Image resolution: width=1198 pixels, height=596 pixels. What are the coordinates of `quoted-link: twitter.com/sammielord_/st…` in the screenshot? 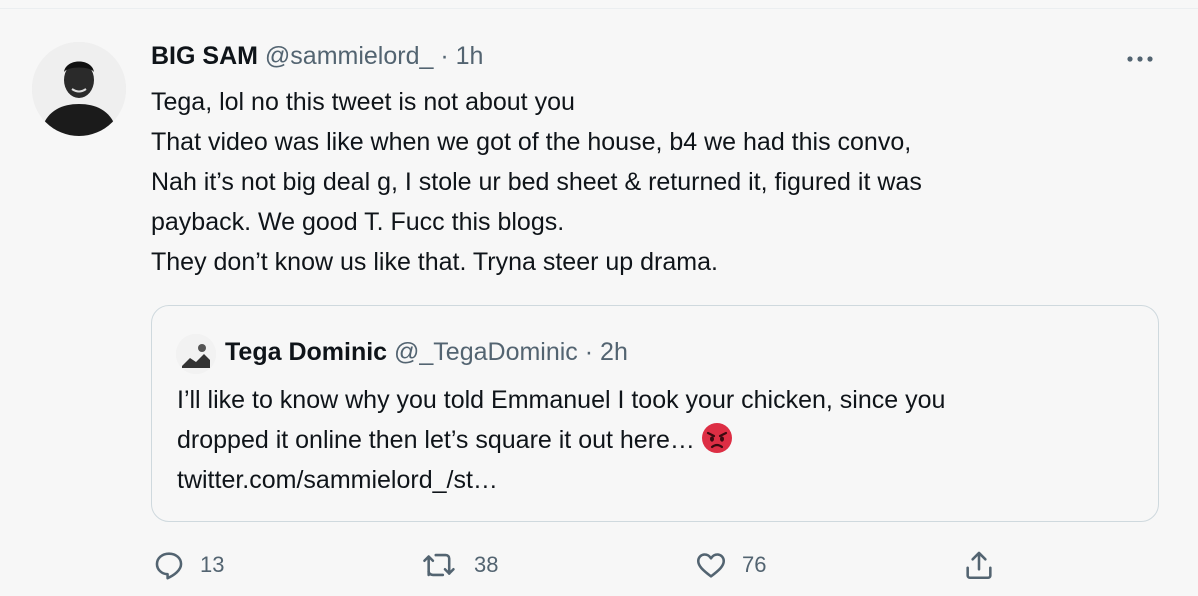 It's located at (657, 480).